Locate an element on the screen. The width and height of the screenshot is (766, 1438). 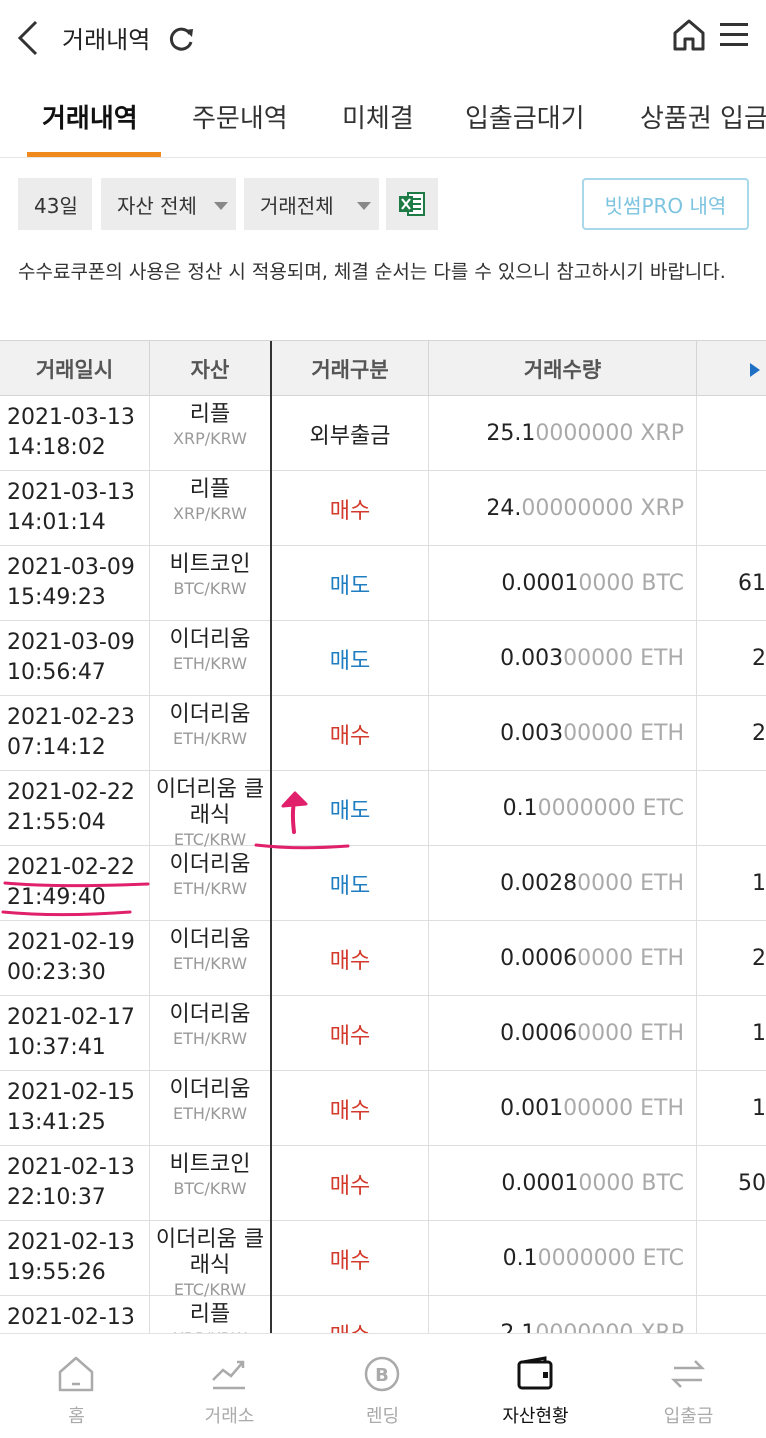
header-asset: 자산 is located at coordinates (211, 368).